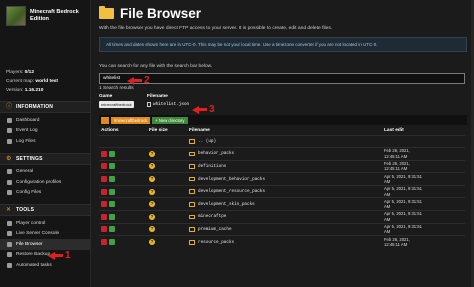 This screenshot has height=287, width=474. I want to click on backup-icon, so click(9, 255).